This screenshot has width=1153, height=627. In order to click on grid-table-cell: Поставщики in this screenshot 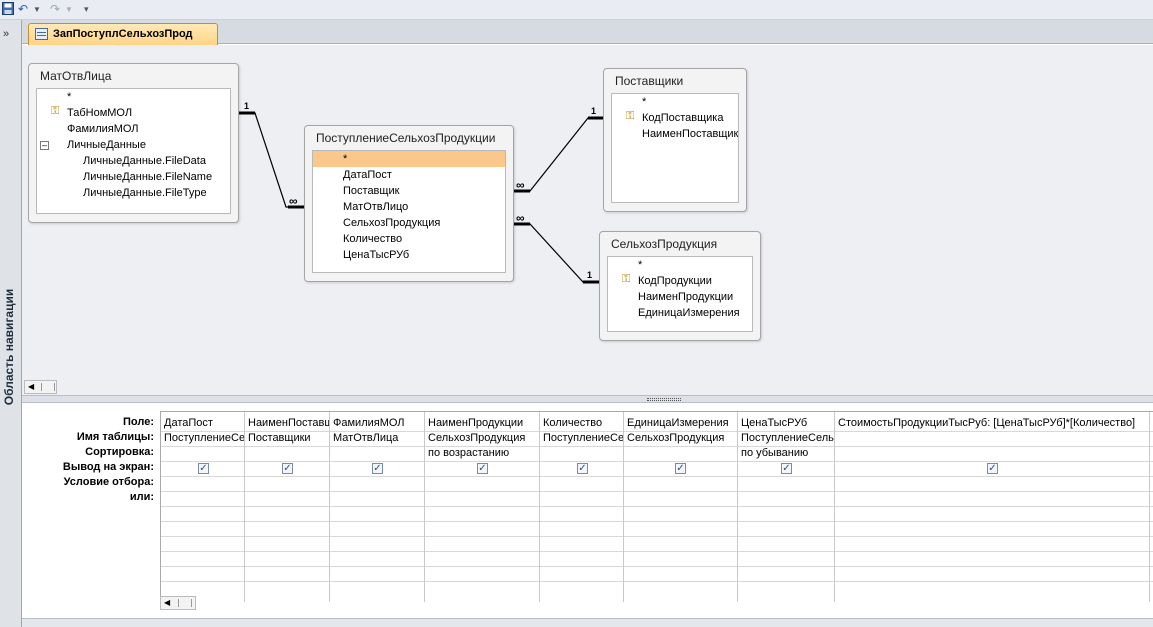, I will do `click(287, 438)`.